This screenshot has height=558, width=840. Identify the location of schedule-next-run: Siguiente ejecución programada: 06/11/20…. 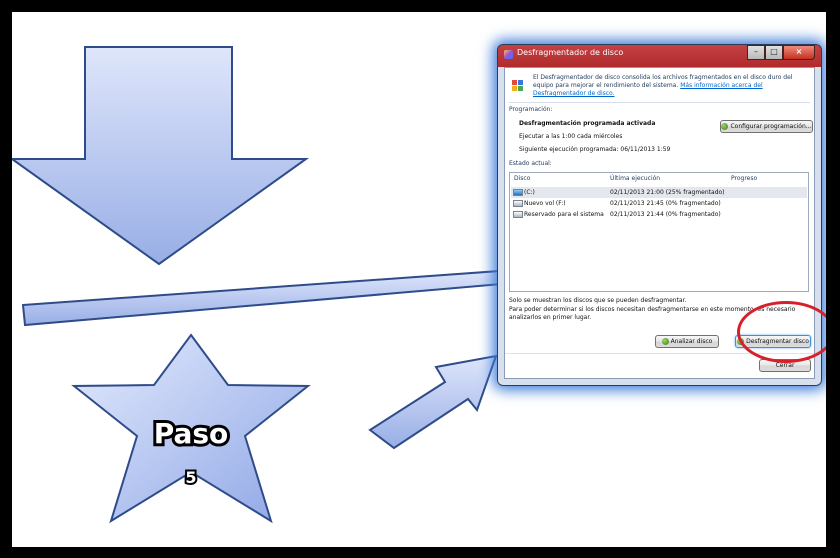
(595, 149).